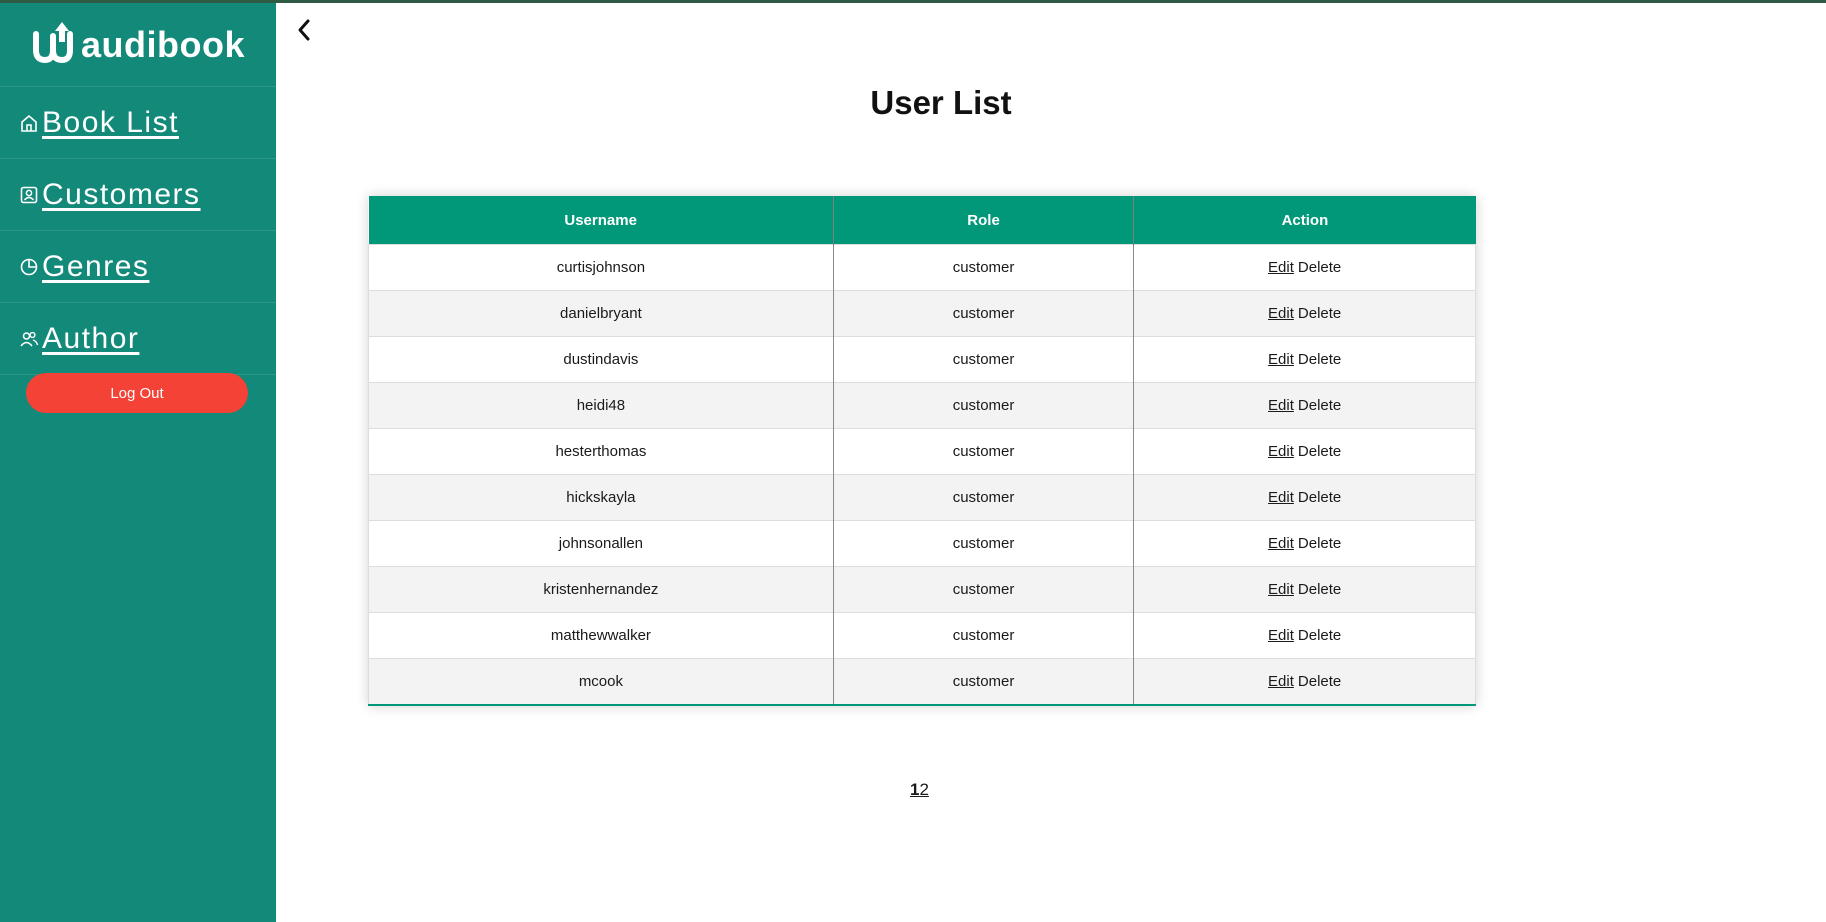 The width and height of the screenshot is (1826, 922). What do you see at coordinates (121, 195) in the screenshot?
I see `sidebar-item-label: Customers` at bounding box center [121, 195].